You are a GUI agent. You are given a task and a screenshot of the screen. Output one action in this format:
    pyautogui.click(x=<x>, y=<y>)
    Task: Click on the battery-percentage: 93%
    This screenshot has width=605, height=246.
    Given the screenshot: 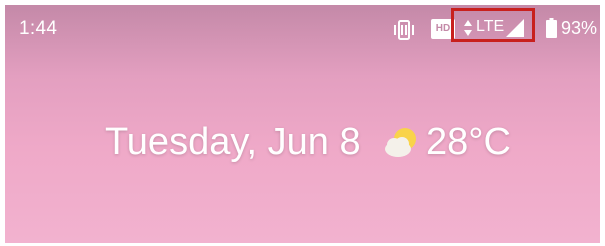 What is the action you would take?
    pyautogui.click(x=579, y=28)
    